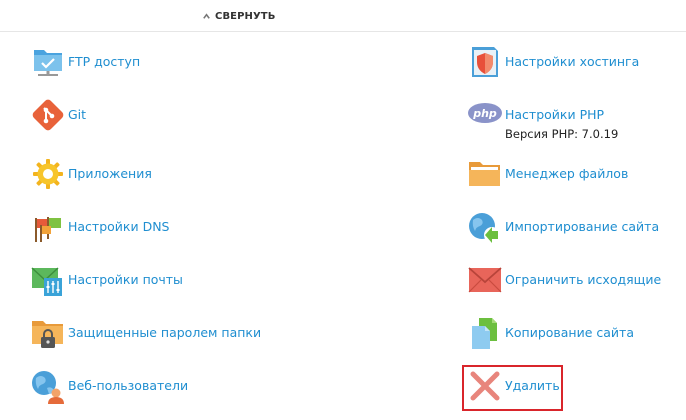  I want to click on tool-mail-settings: Настройки почты, so click(106, 282).